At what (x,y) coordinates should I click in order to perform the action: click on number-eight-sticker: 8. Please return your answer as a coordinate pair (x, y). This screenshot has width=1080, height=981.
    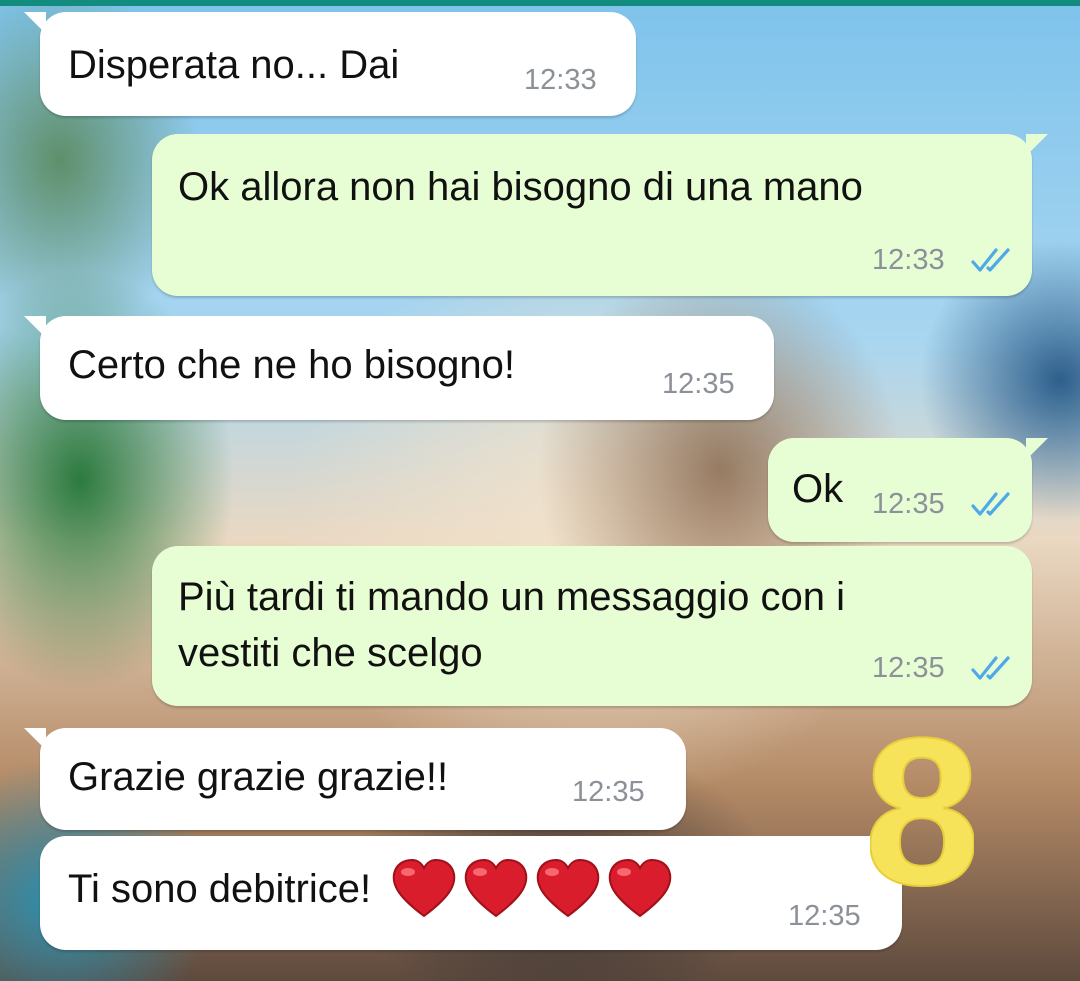
    Looking at the image, I should click on (922, 801).